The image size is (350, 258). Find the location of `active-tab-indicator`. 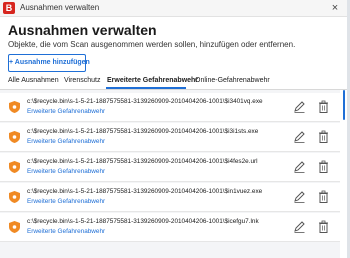

active-tab-indicator is located at coordinates (146, 88).